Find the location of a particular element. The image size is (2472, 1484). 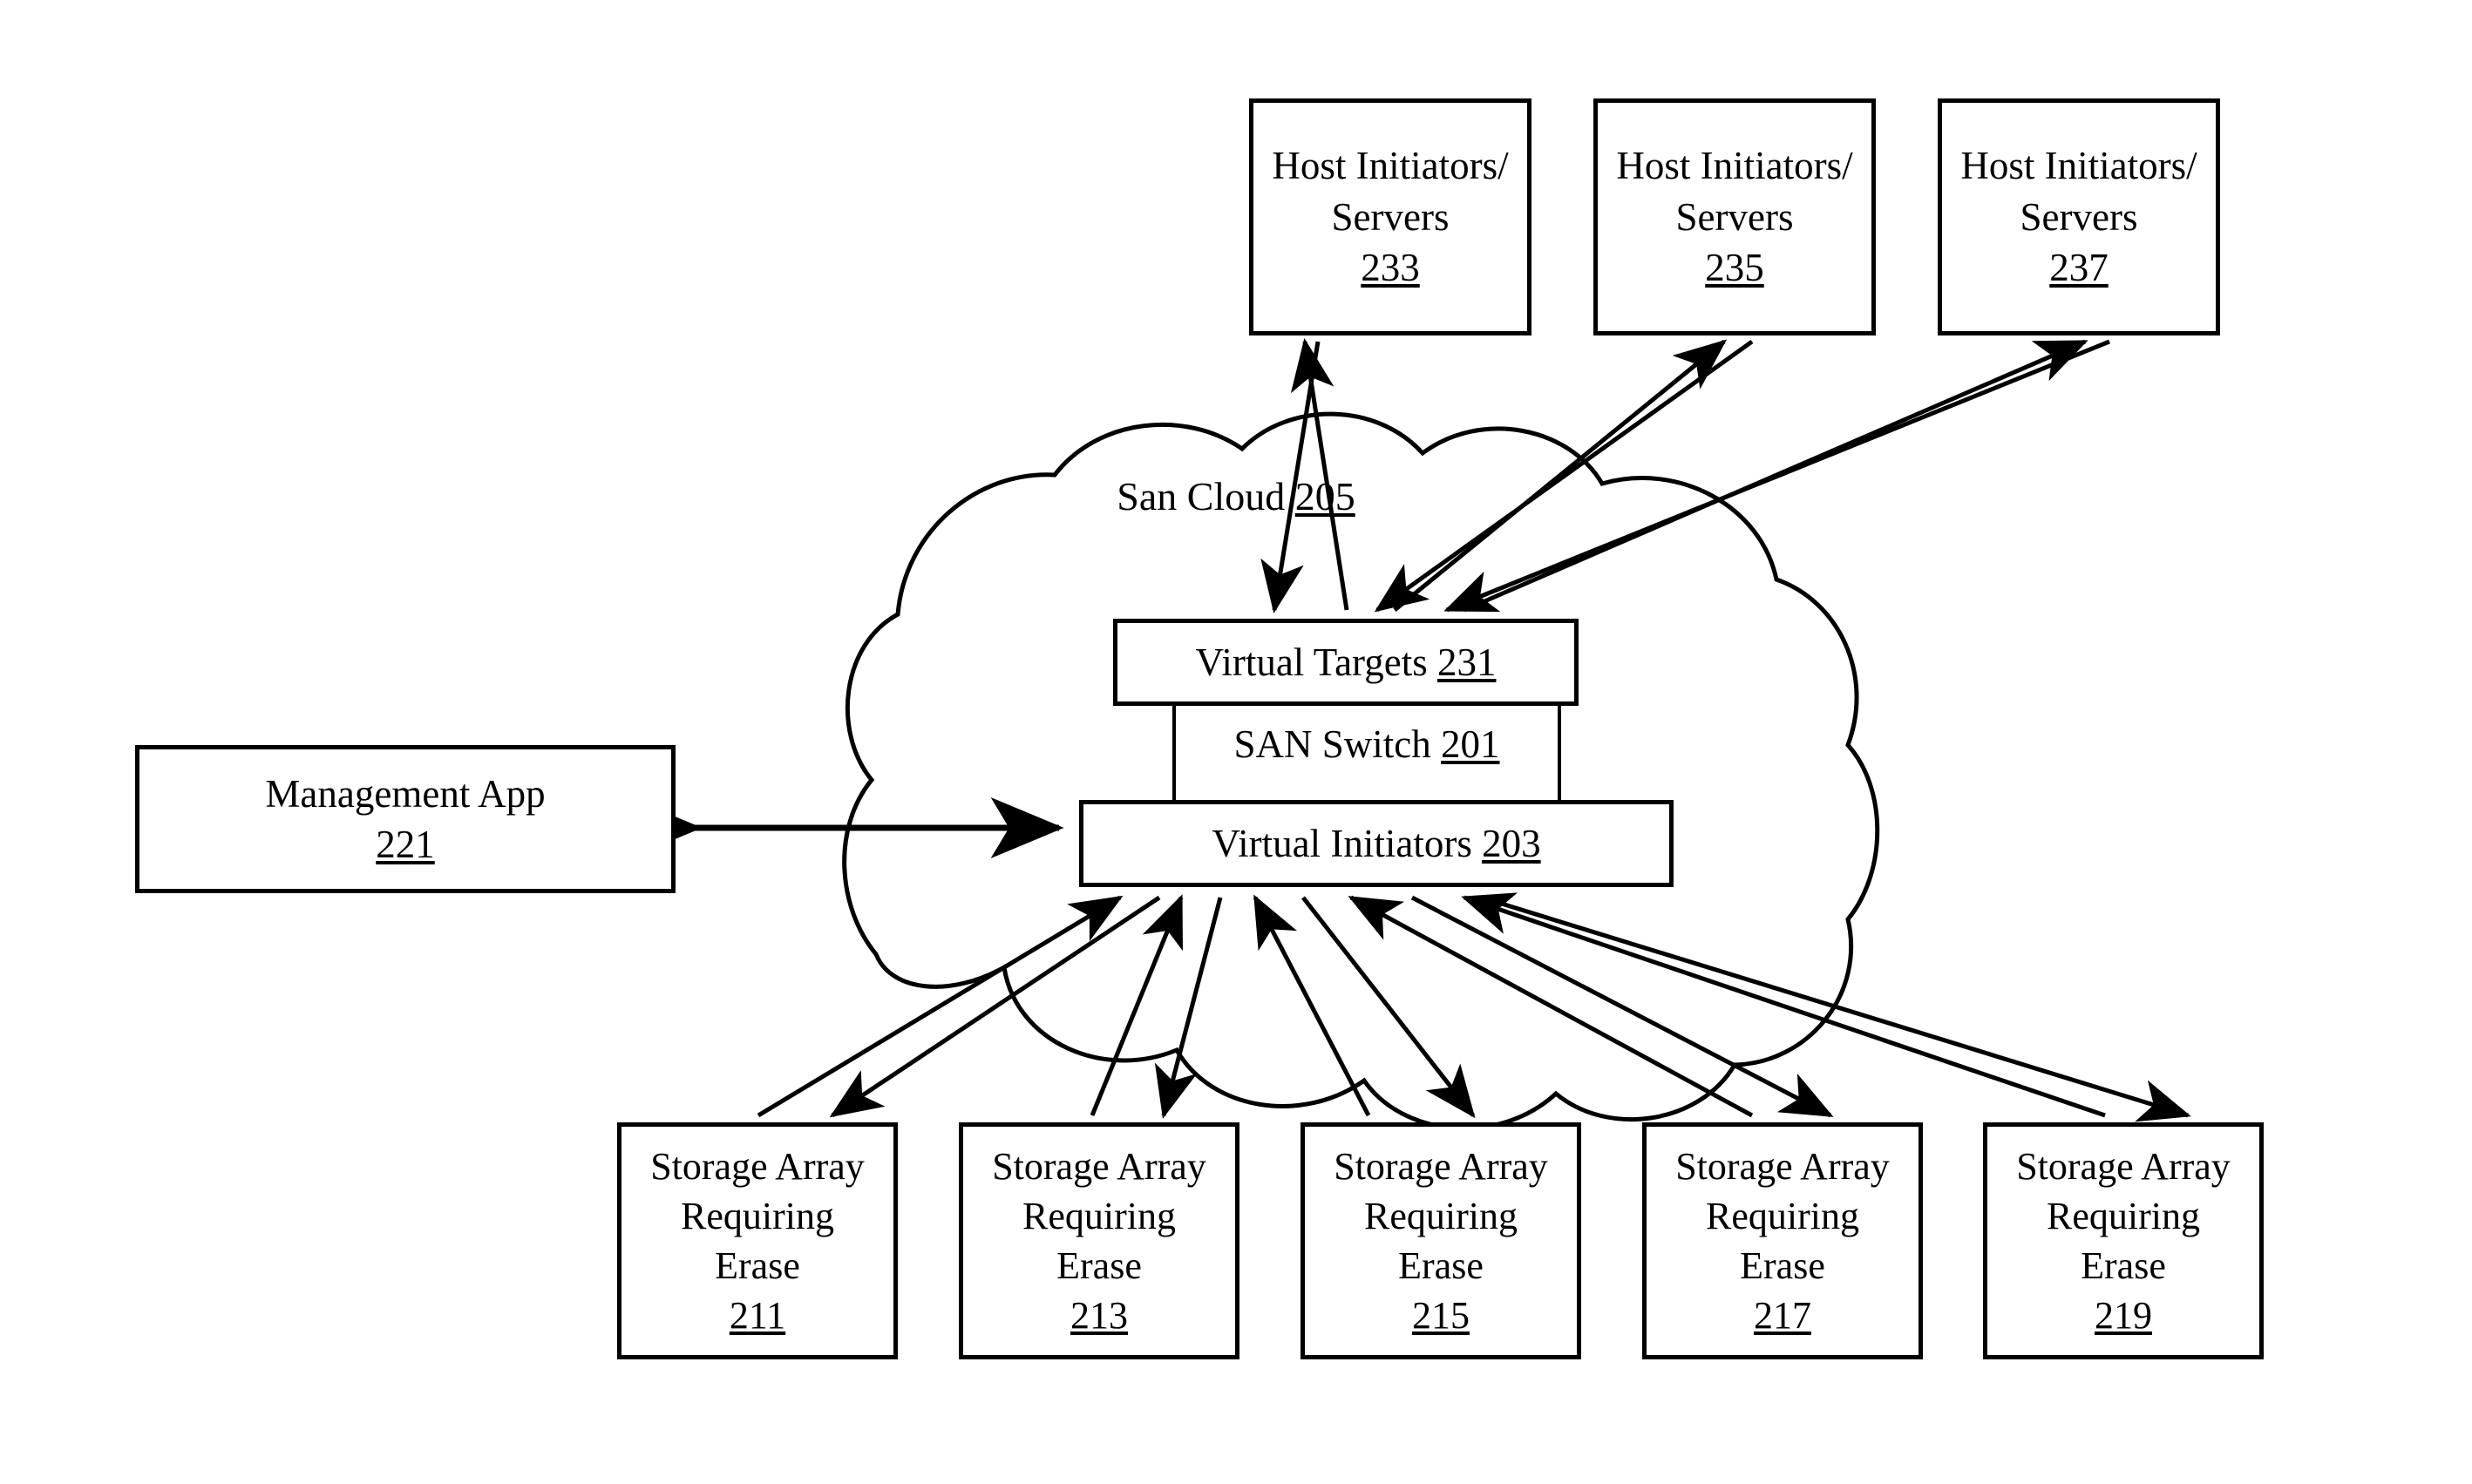

host-initiators-servers-233: Host Initiators/ Servers 233 is located at coordinates (1390, 216).